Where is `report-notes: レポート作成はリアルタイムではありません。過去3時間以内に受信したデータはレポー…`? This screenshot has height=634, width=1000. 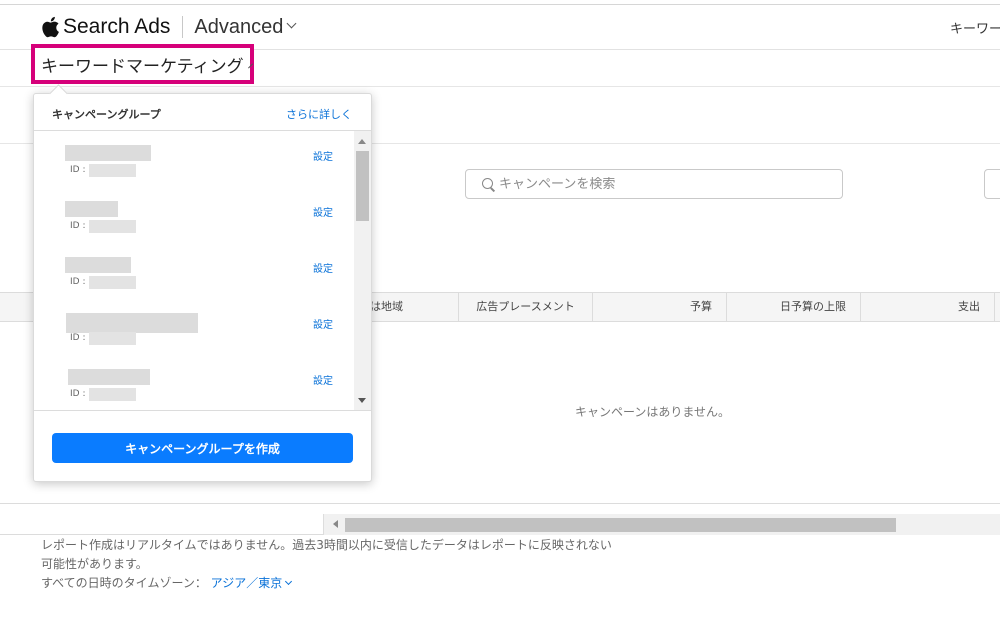
report-notes: レポート作成はリアルタイムではありません。過去3時間以内に受信したデータはレポー… is located at coordinates (326, 564).